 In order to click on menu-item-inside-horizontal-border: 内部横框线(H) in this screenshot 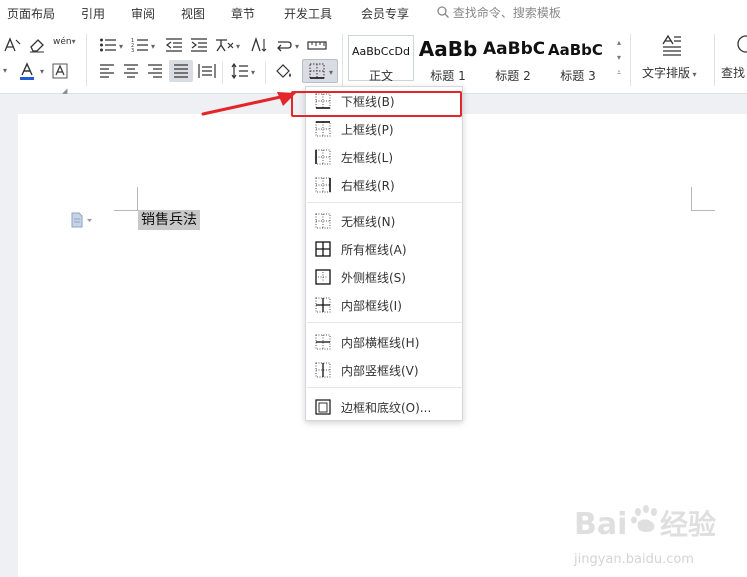, I will do `click(385, 342)`.